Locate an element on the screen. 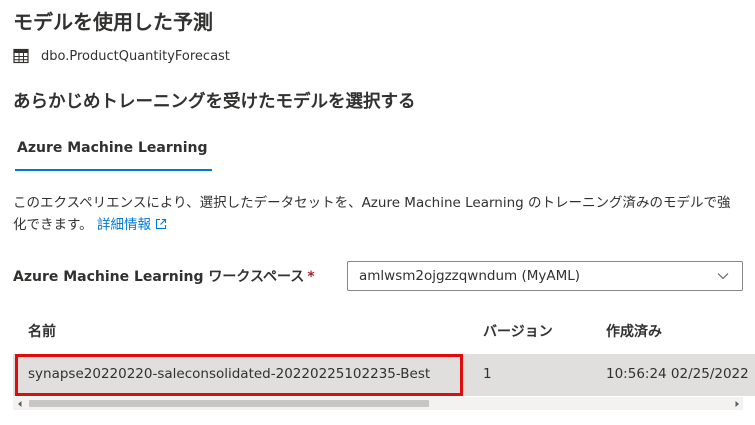 The width and height of the screenshot is (755, 425). table-icon is located at coordinates (21, 56).